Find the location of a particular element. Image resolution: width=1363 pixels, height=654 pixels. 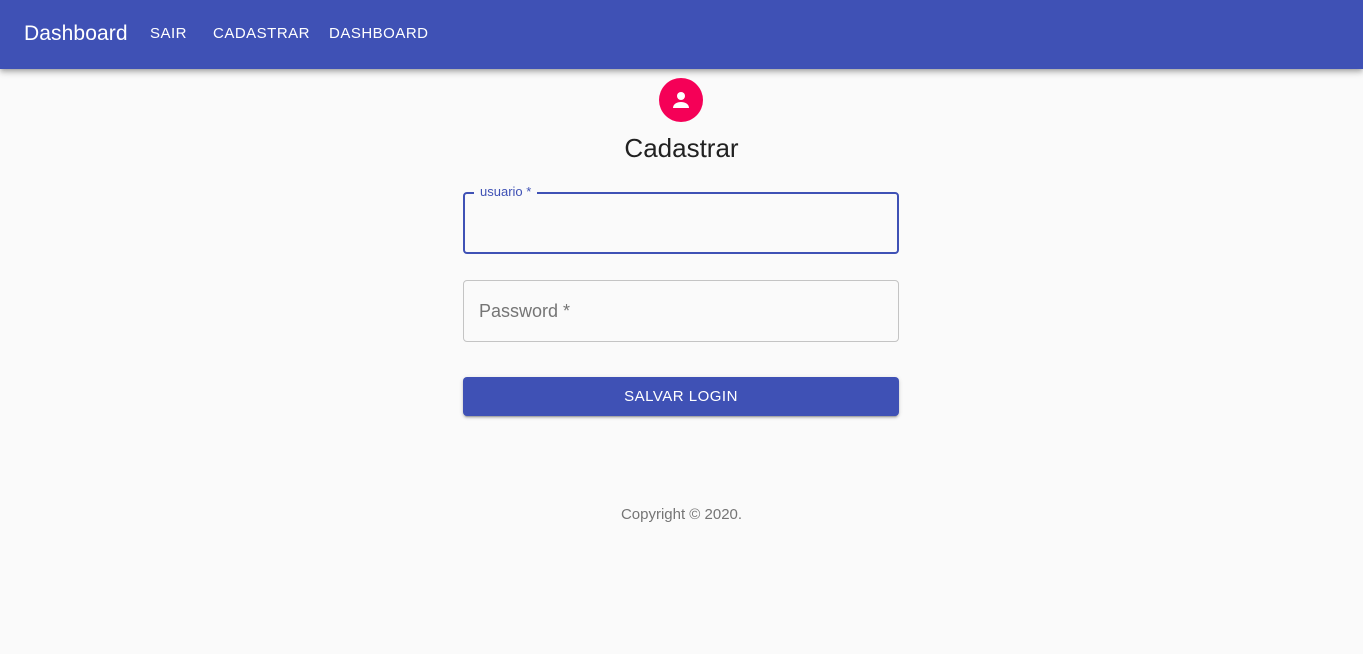

app-bar: Dashboard SAIR CADASTRAR DASHBOARD is located at coordinates (681, 34).